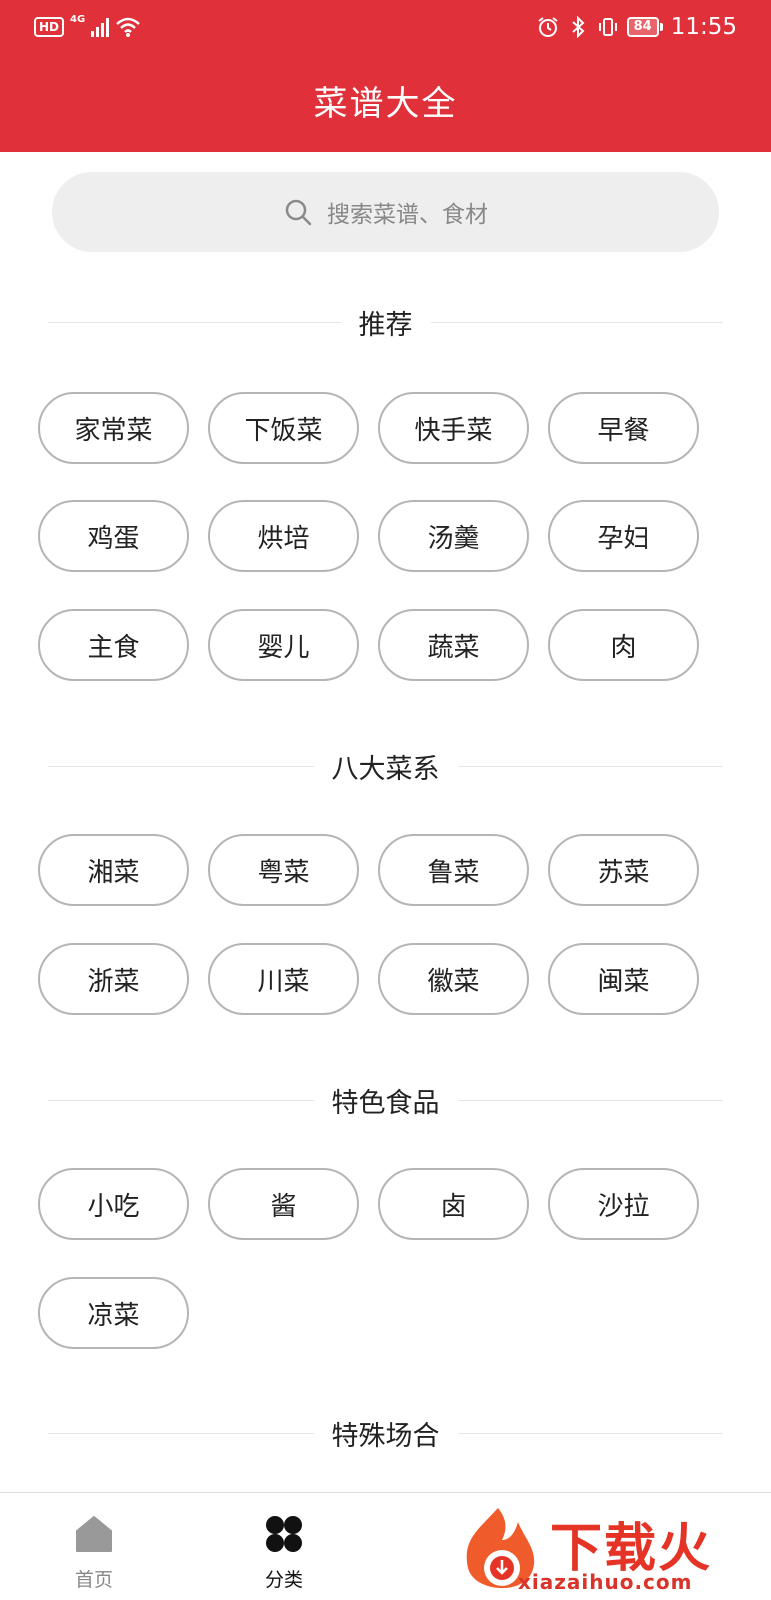 The height and width of the screenshot is (1600, 771). Describe the element at coordinates (407, 215) in the screenshot. I see `search-placeholder: 搜索菜谱、食材` at that location.